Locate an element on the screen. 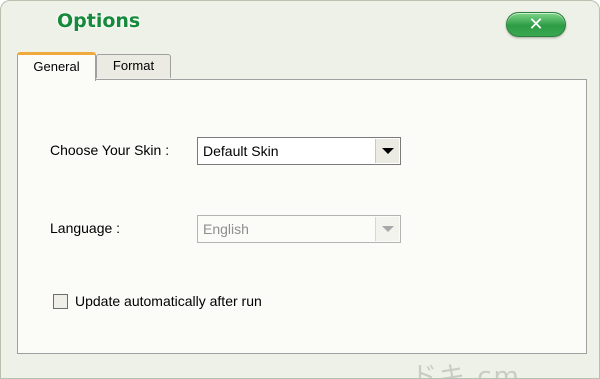 Image resolution: width=600 pixels, height=379 pixels. close-button: ✕ is located at coordinates (536, 24).